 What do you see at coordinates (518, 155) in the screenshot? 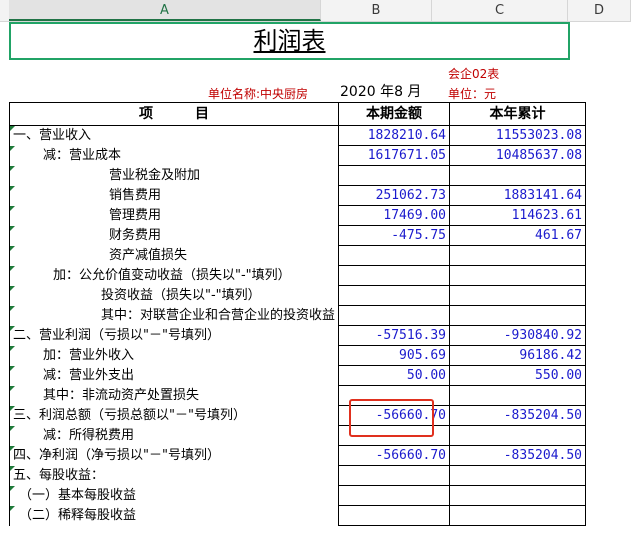
I see `ytd-amount-cell: 10485637.08` at bounding box center [518, 155].